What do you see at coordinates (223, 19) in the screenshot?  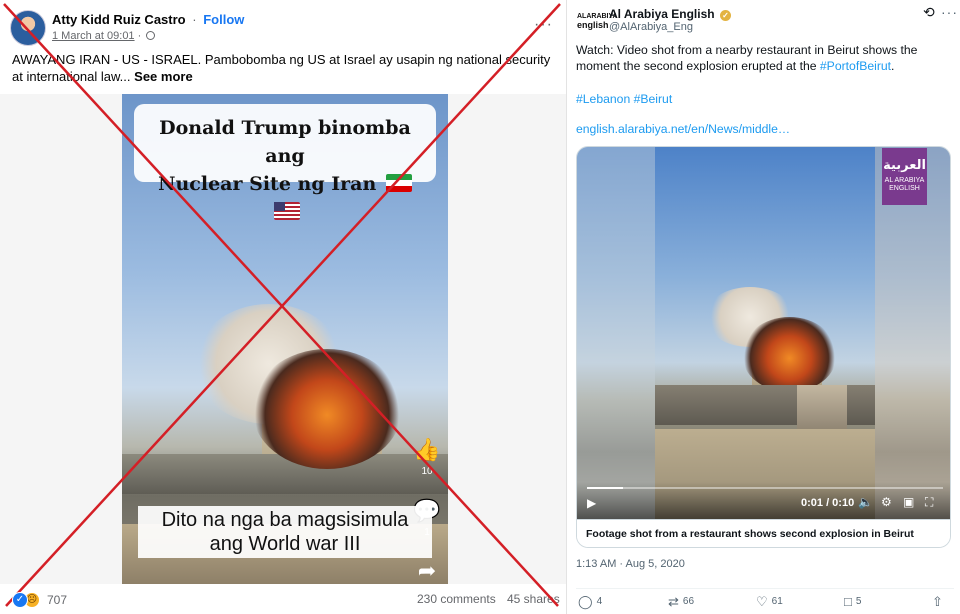 I see `follow-button: Follow` at bounding box center [223, 19].